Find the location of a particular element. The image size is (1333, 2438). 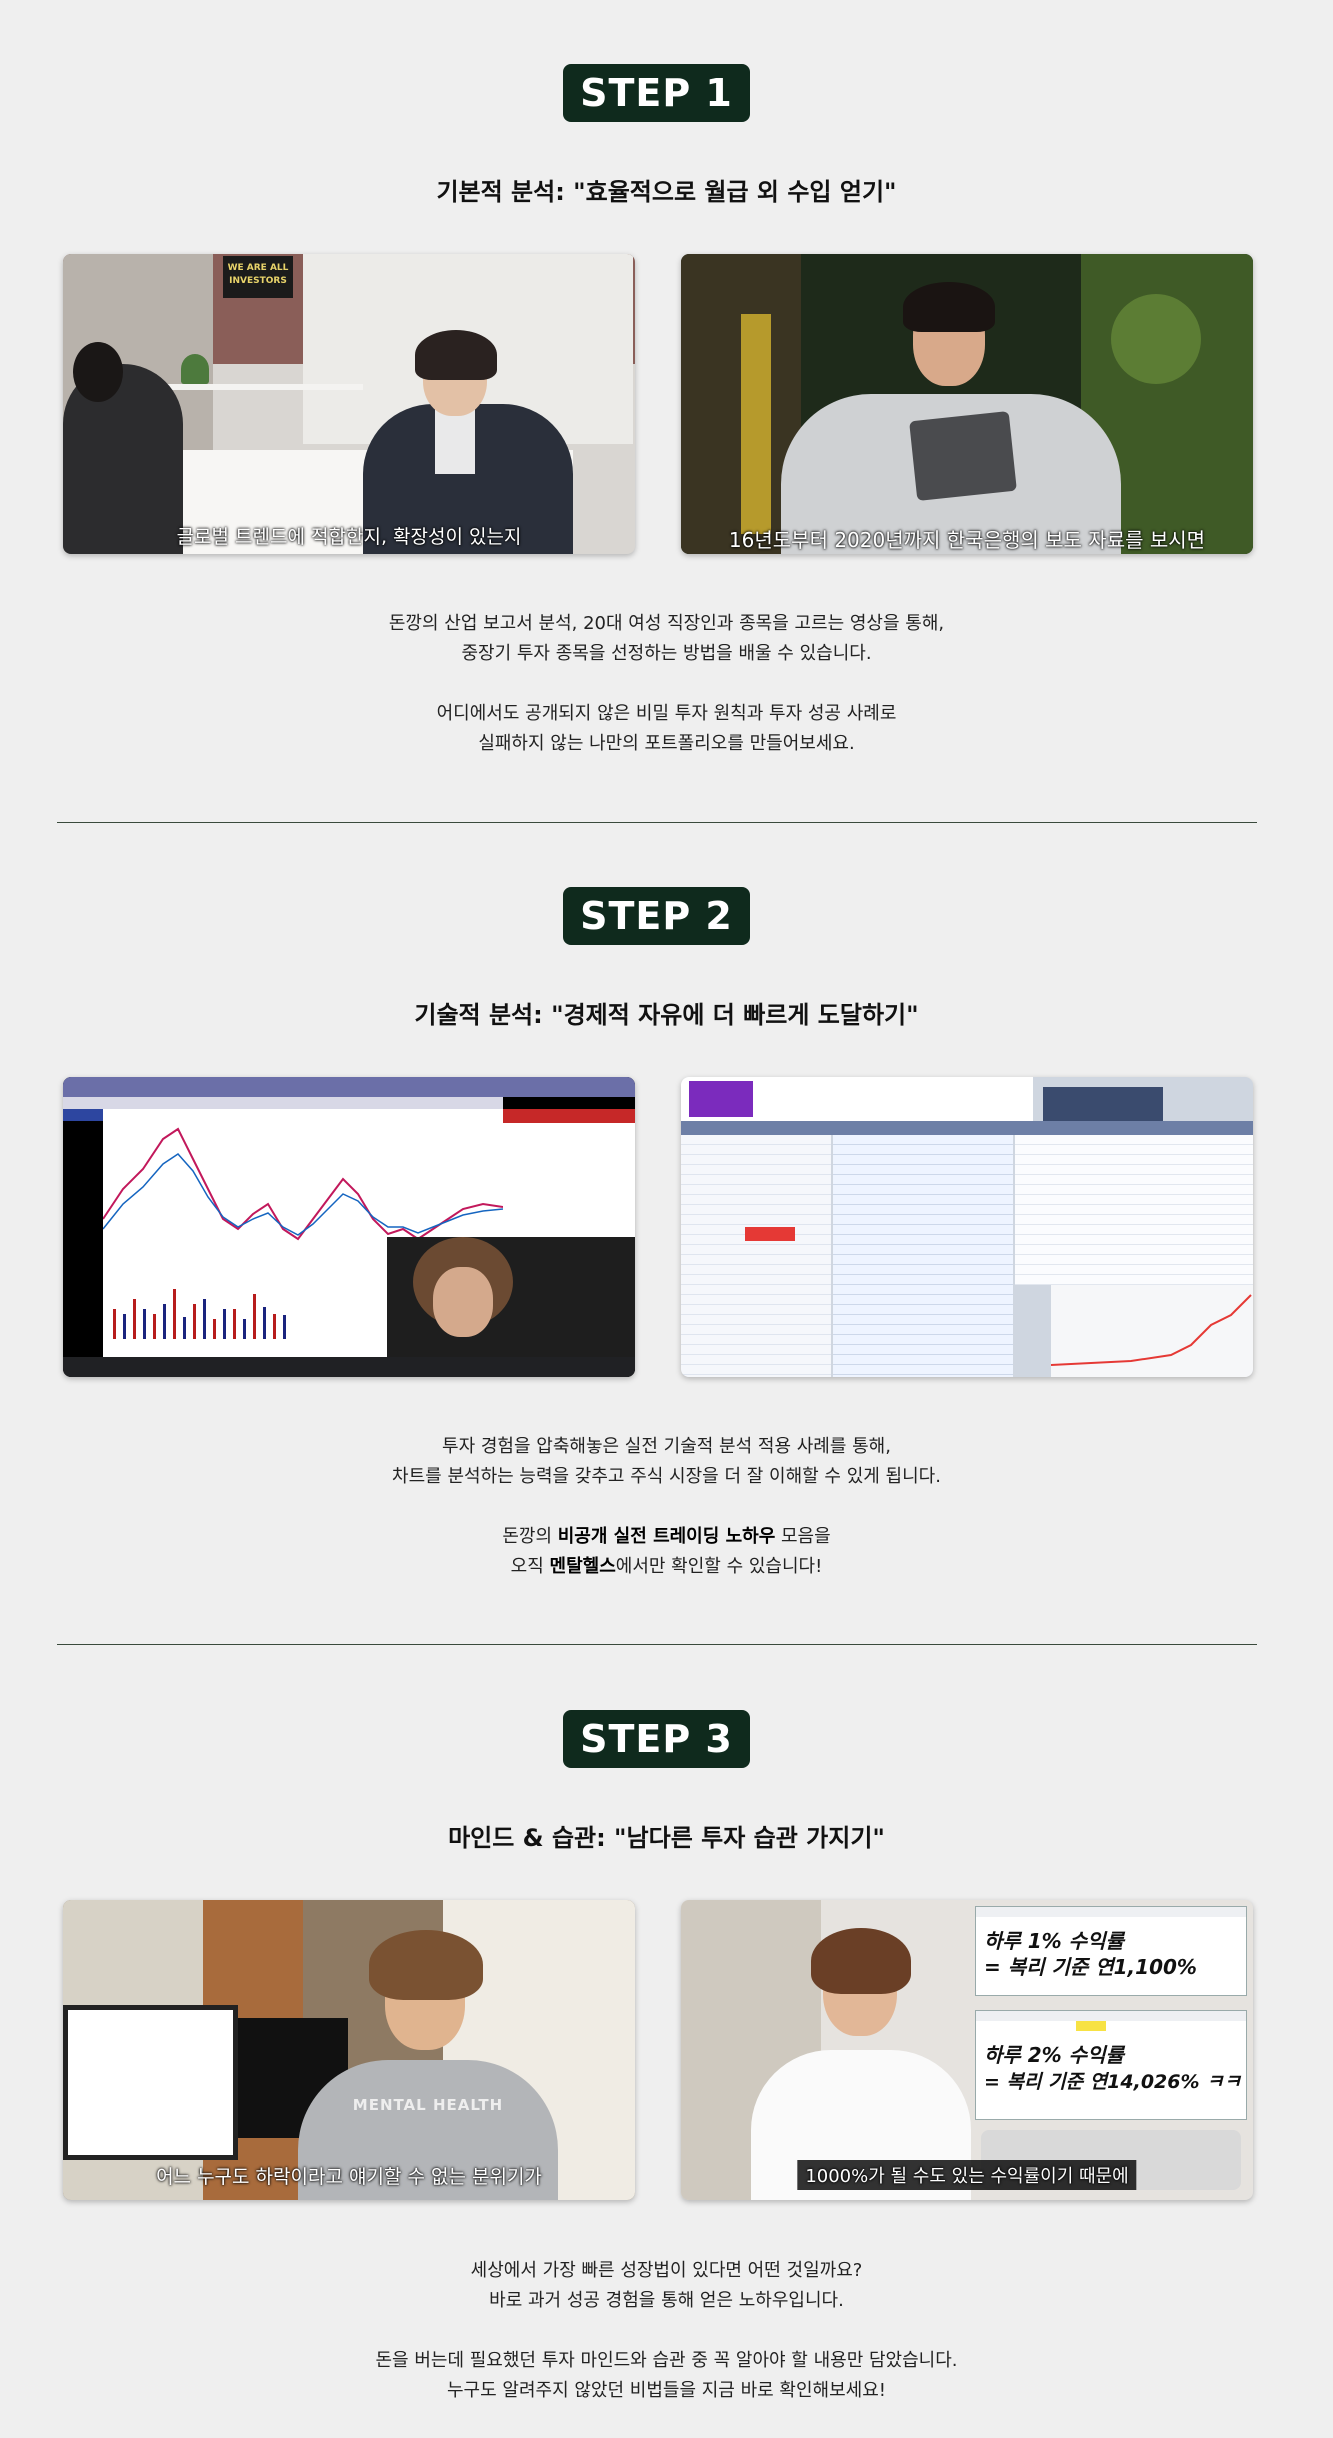

side-panel-header is located at coordinates (569, 1116).